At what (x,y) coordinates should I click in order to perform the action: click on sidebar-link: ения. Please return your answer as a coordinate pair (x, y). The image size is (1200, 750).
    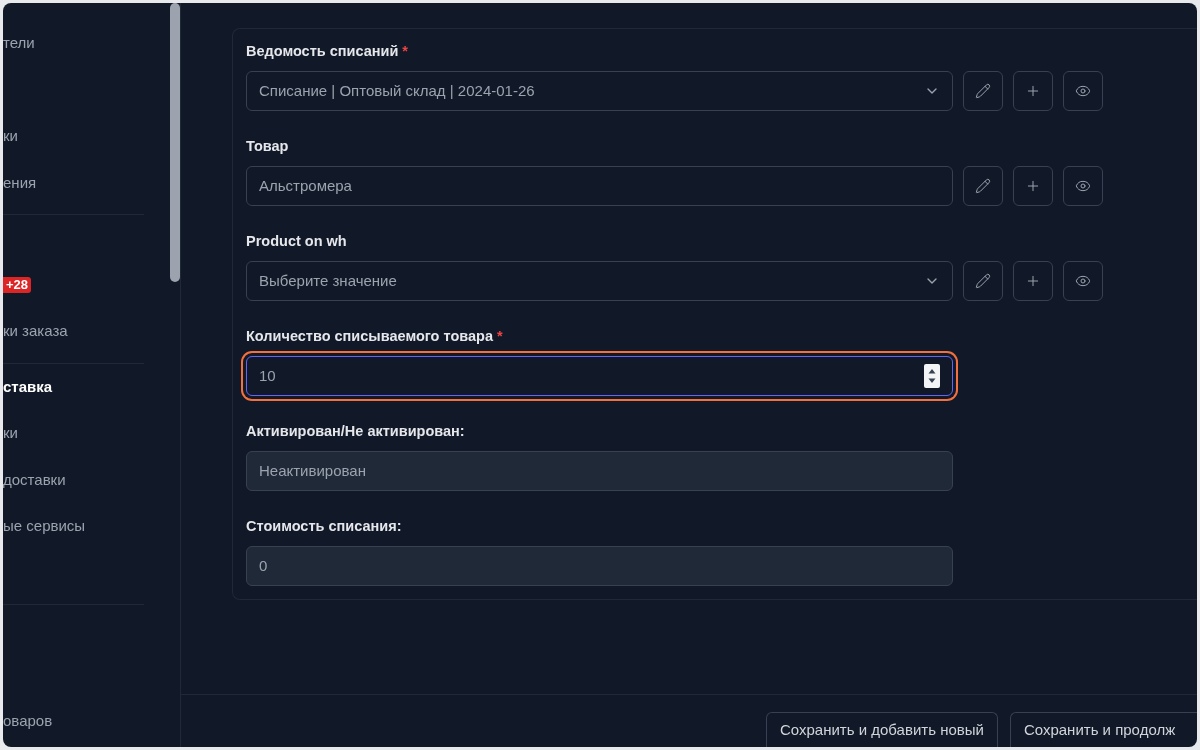
    Looking at the image, I should click on (20, 182).